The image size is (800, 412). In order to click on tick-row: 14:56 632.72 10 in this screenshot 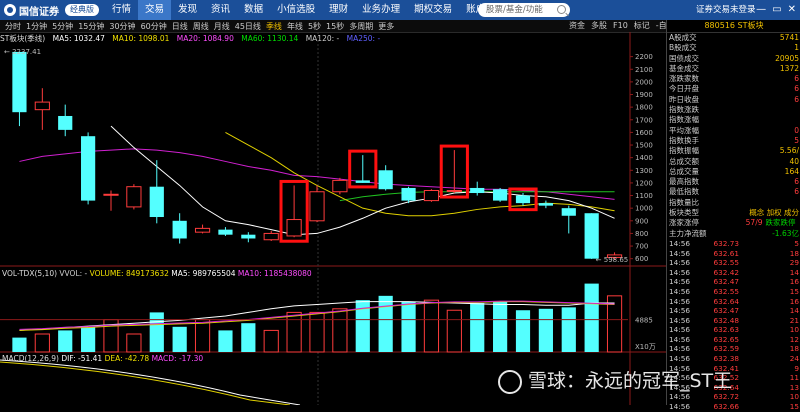, I will do `click(733, 397)`.